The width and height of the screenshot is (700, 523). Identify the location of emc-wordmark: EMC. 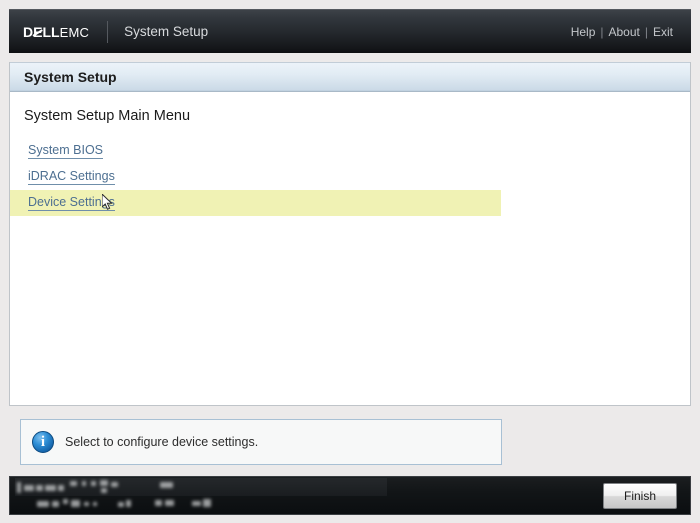
(74, 32).